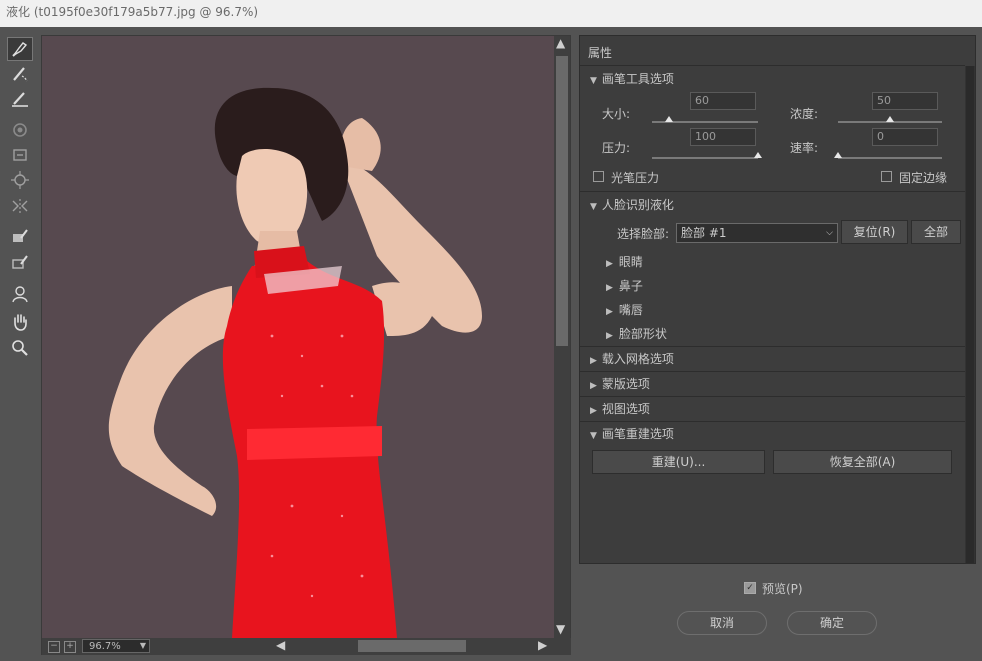 The image size is (982, 661). Describe the element at coordinates (642, 334) in the screenshot. I see `face-item-label: 脸部形状` at that location.